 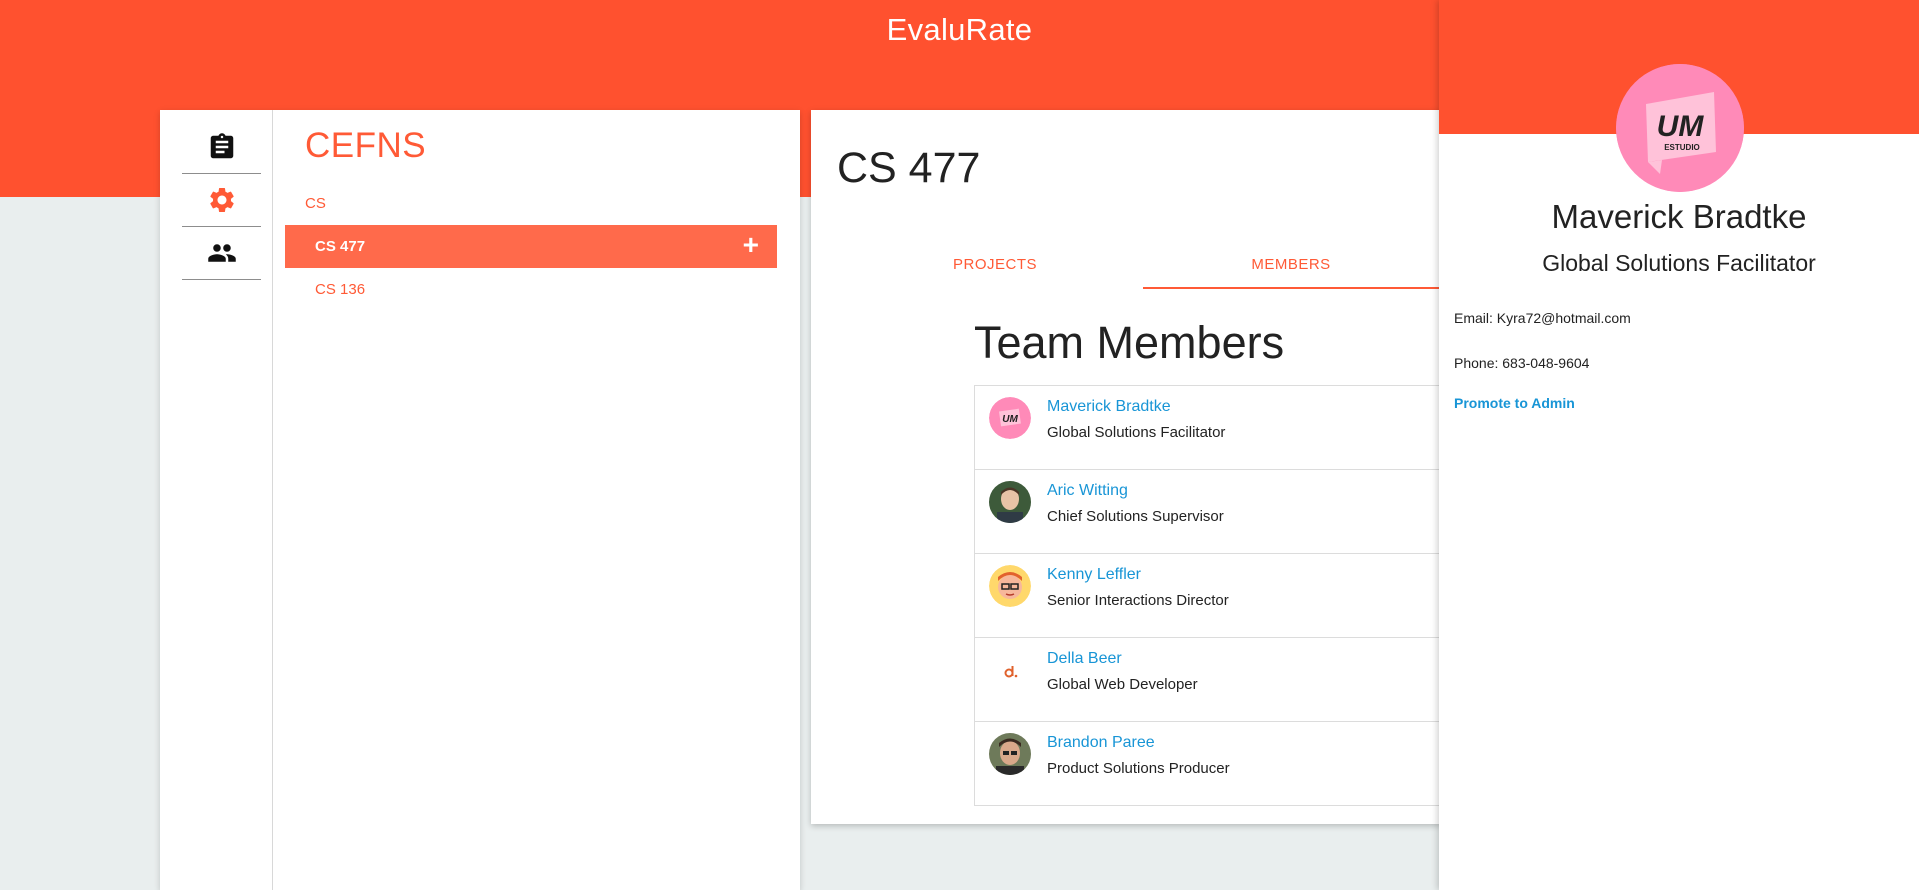 I want to click on tab-projects: PROJECTS, so click(x=995, y=266).